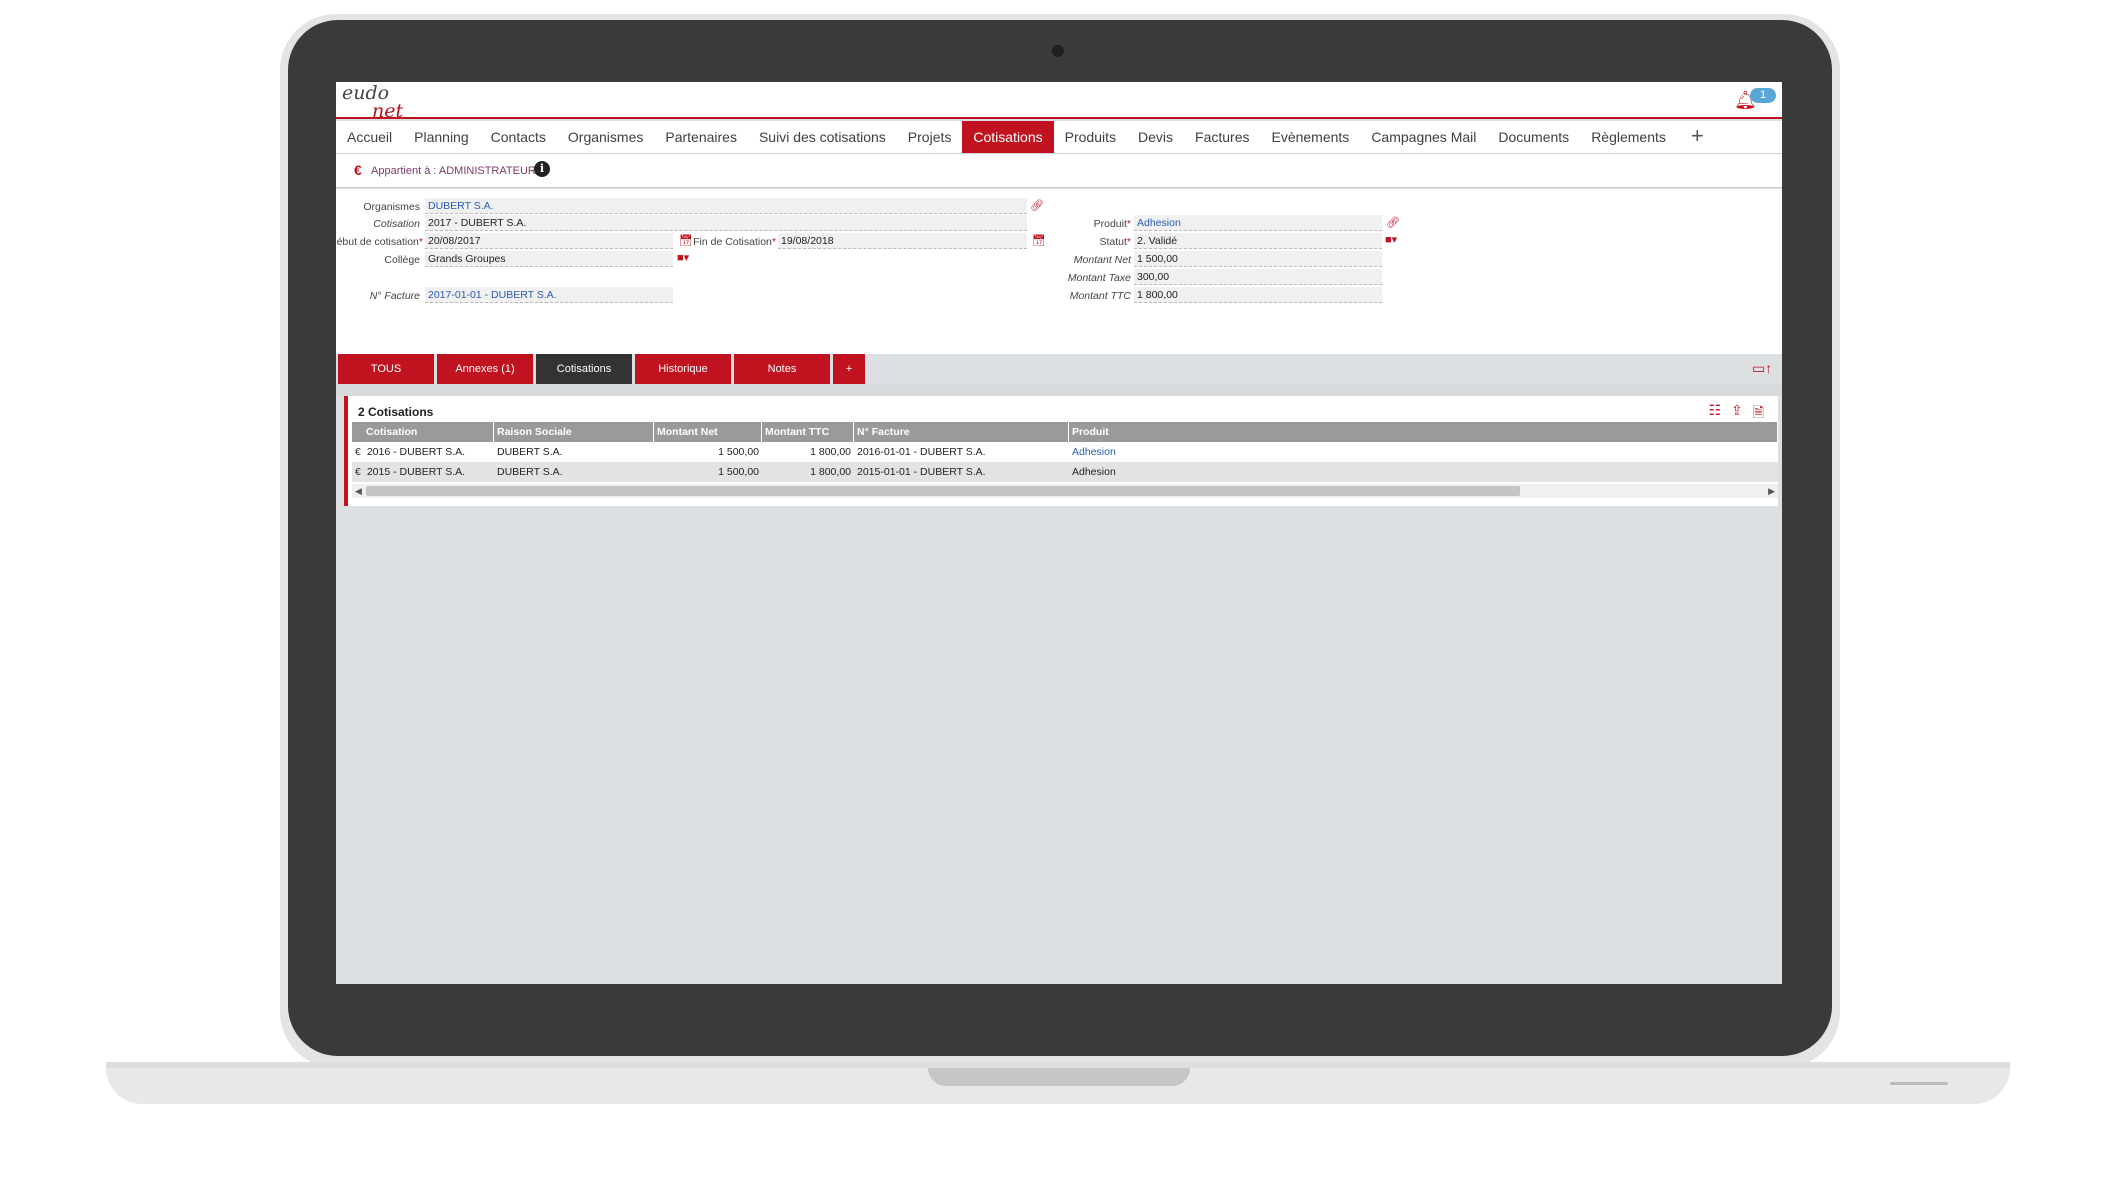 The image size is (2116, 1179). What do you see at coordinates (1258, 295) in the screenshot?
I see `montant-ttc-field: 1 800,00` at bounding box center [1258, 295].